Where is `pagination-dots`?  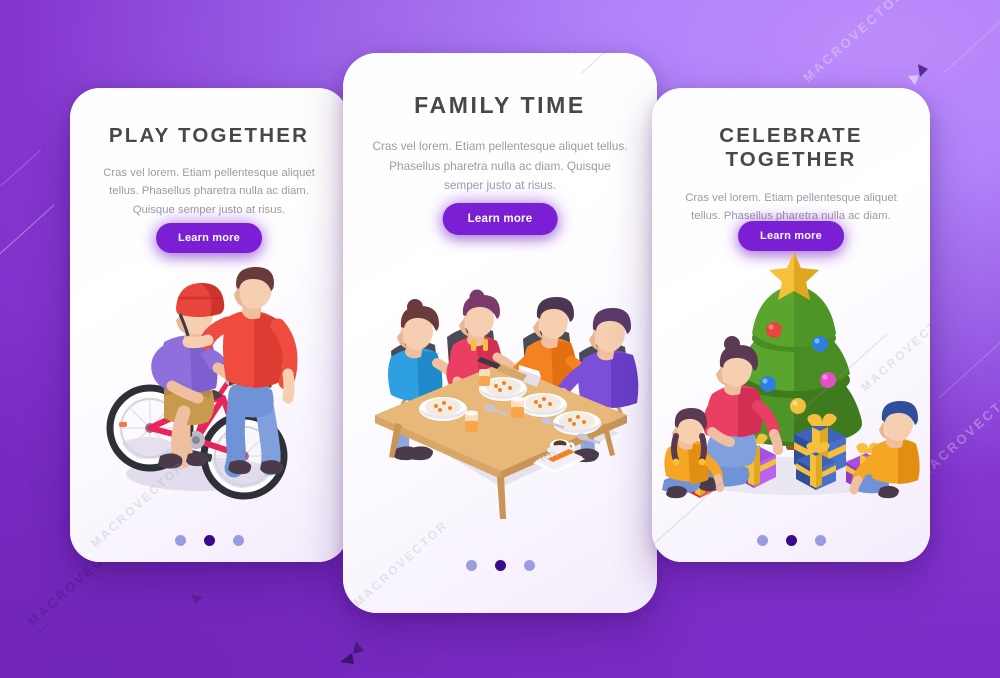 pagination-dots is located at coordinates (791, 540).